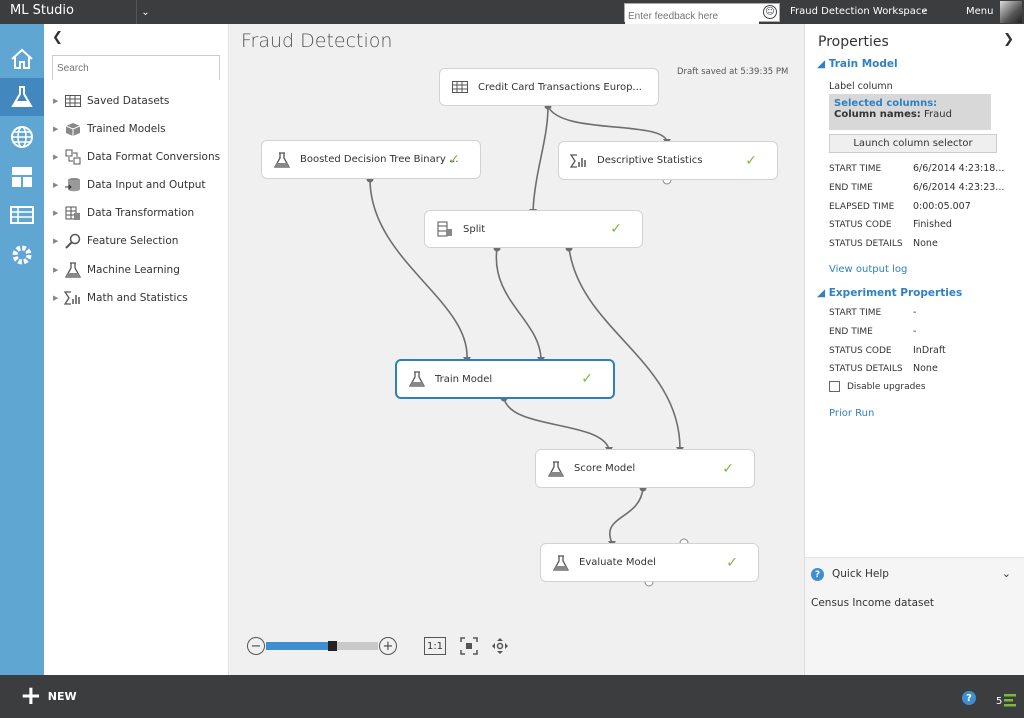 The height and width of the screenshot is (718, 1024). What do you see at coordinates (1011, 12) in the screenshot?
I see `avatar` at bounding box center [1011, 12].